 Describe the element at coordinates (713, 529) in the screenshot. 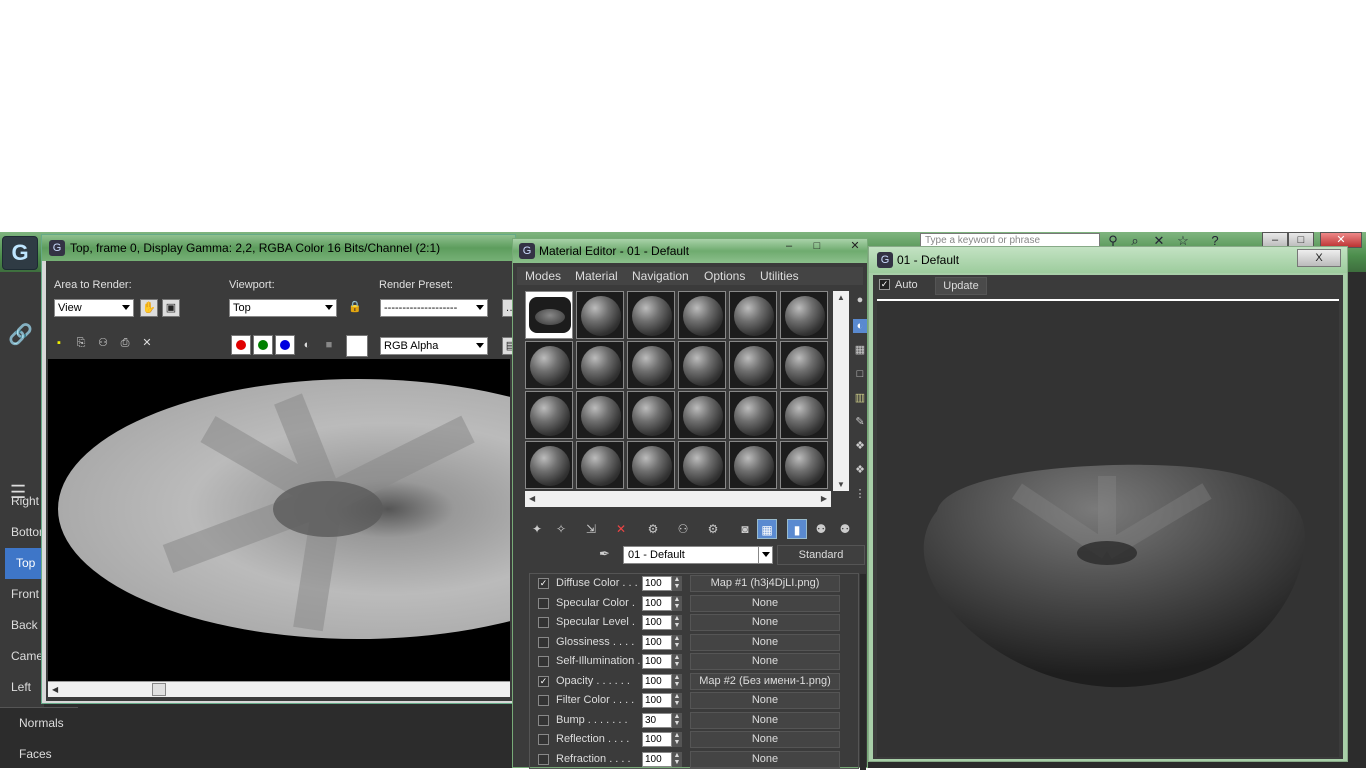

I see `material-id-icon: ⚙` at that location.